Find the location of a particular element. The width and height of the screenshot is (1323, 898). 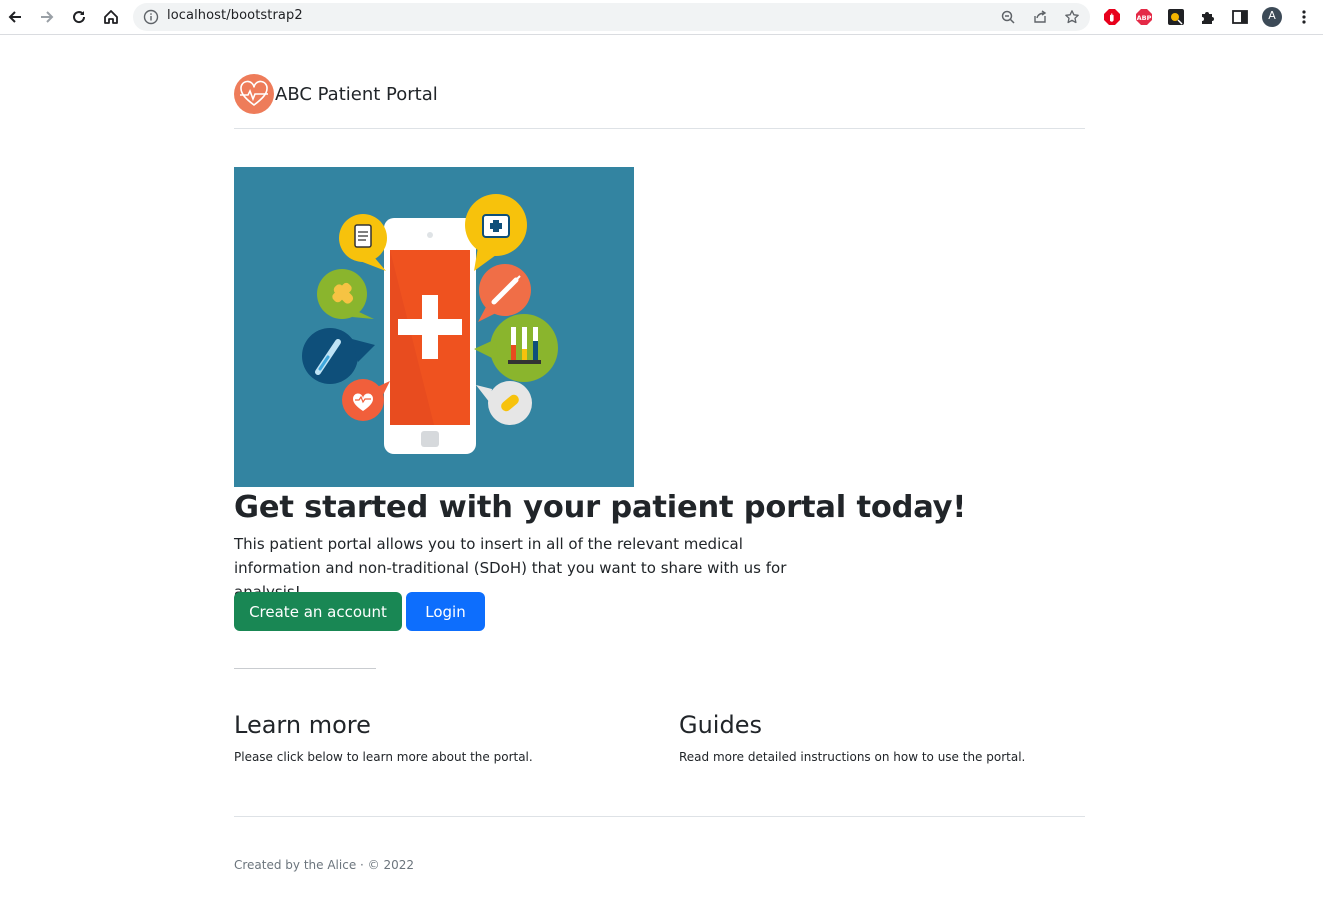

browser-toolbar: localhost/bootstrap2 ABP A is located at coordinates (661, 17).